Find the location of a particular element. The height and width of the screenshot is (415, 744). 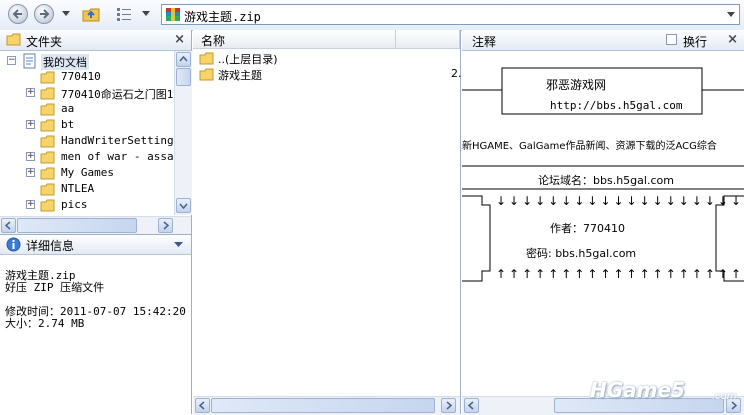

scroll-down-button is located at coordinates (183, 205).